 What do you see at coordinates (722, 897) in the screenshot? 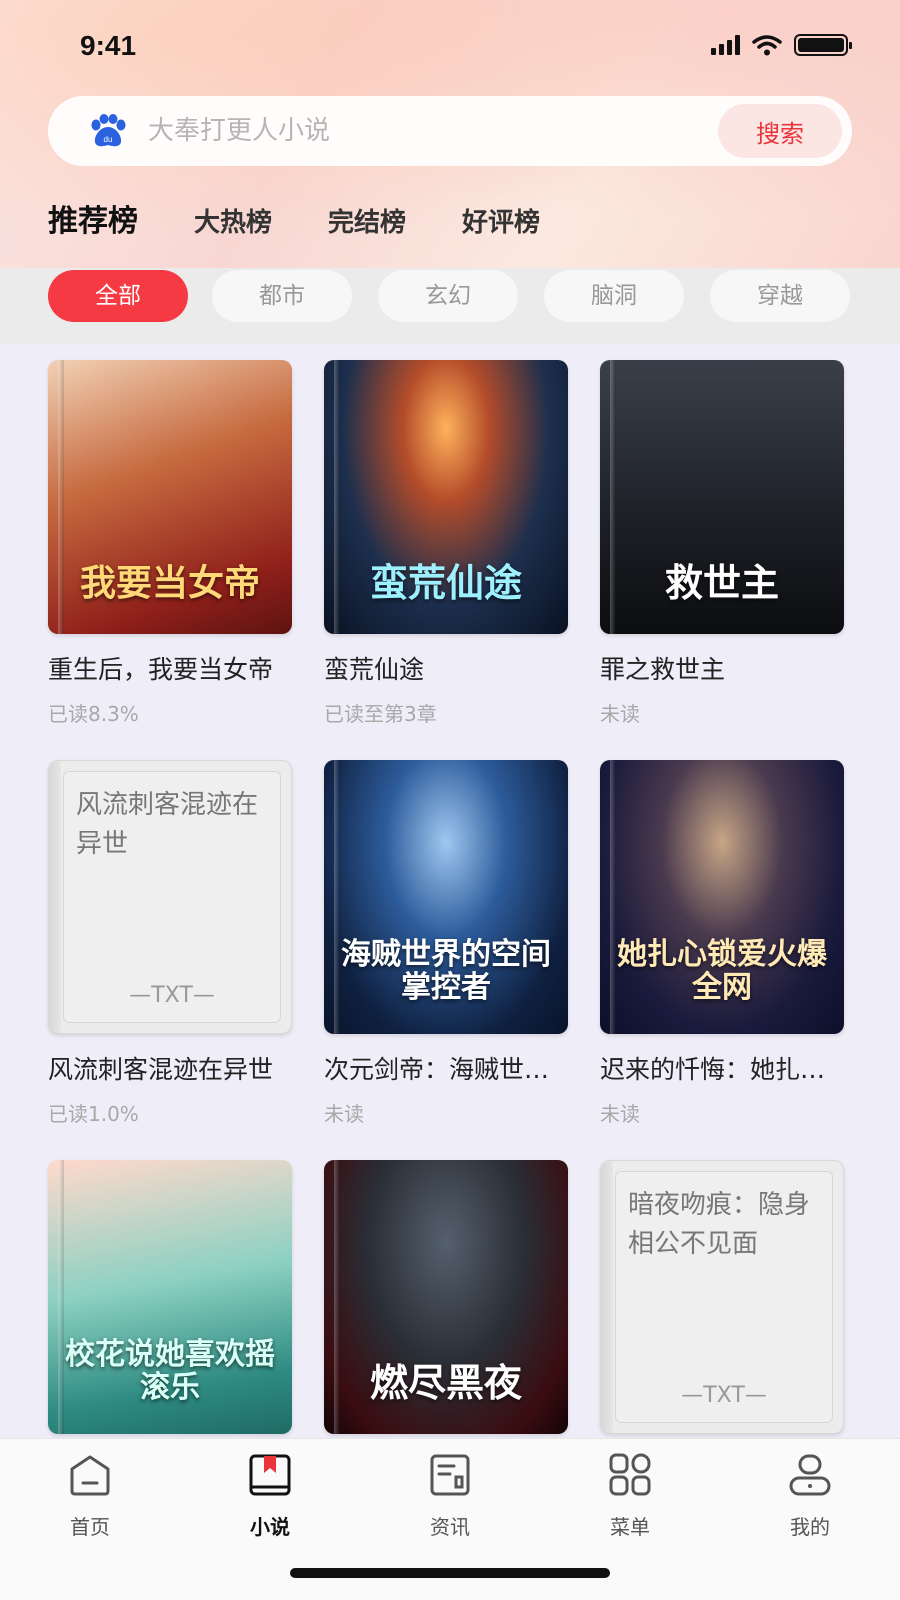
I see `book-cover: 她扎心锁爱火爆全网` at bounding box center [722, 897].